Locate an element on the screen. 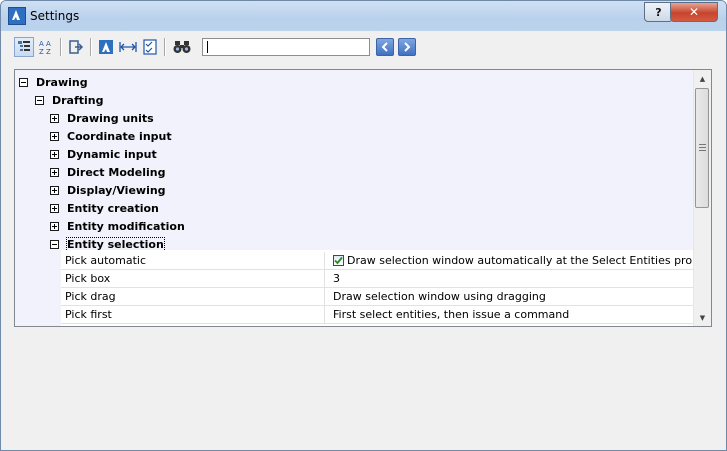 The height and width of the screenshot is (451, 727). tree-node-entity-modification: Entity modification is located at coordinates (117, 226).